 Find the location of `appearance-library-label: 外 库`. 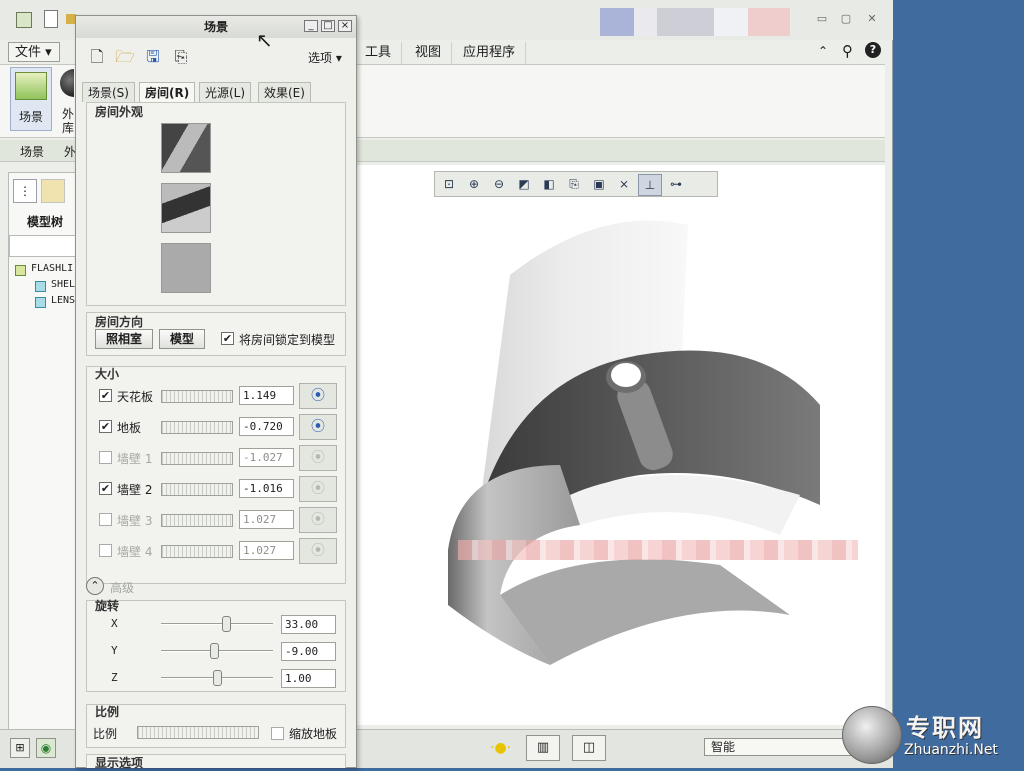

appearance-library-label: 外 库 is located at coordinates (69, 121).